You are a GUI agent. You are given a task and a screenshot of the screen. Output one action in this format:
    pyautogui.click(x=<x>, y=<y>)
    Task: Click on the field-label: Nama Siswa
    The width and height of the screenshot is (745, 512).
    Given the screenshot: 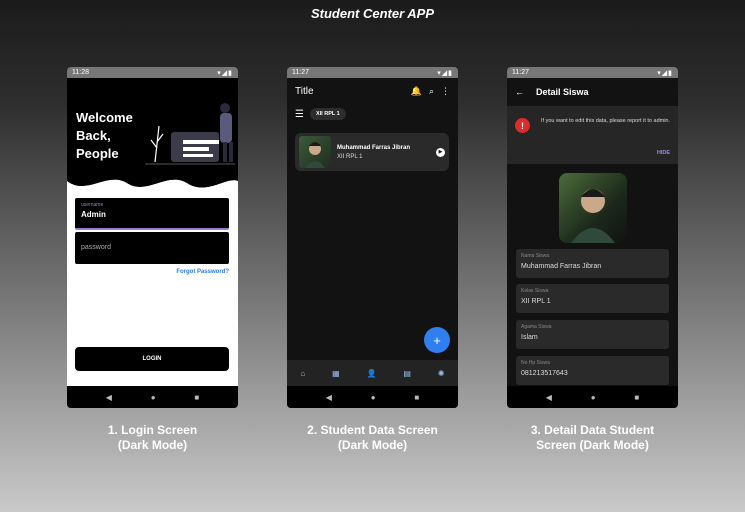 What is the action you would take?
    pyautogui.click(x=535, y=256)
    